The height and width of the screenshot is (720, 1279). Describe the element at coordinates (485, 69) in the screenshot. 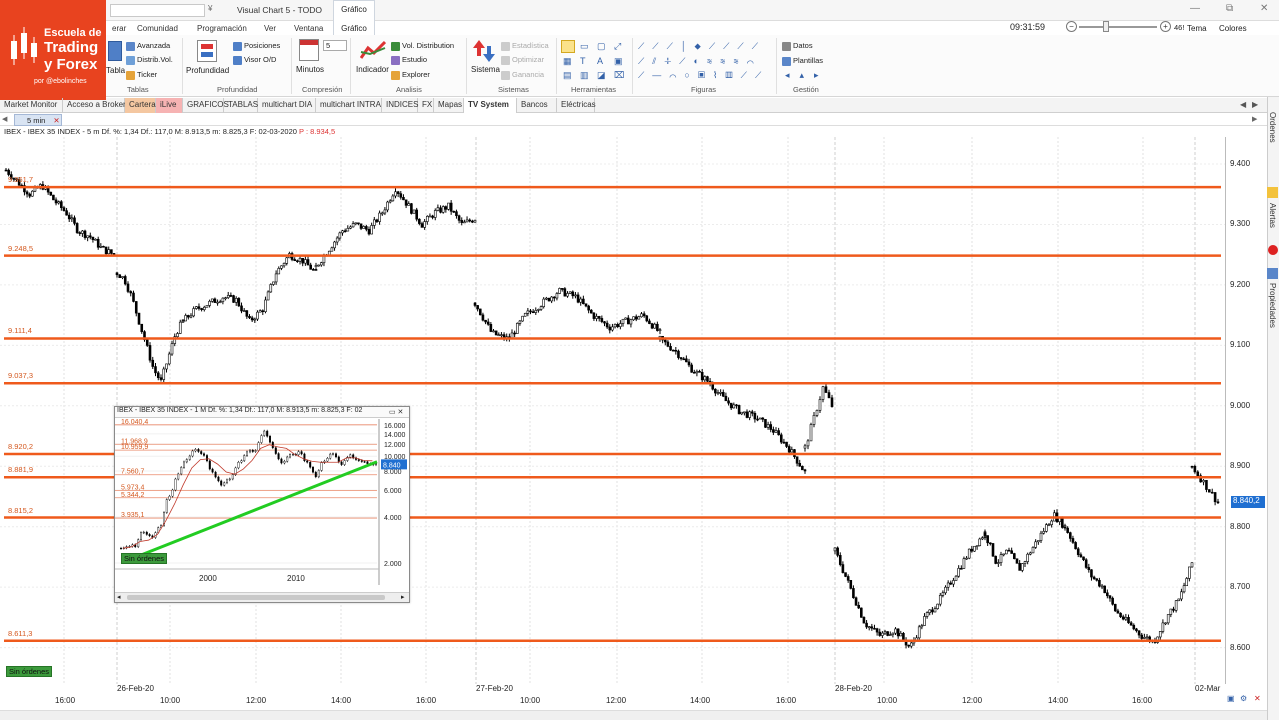

I see `sistema-button: Sistema` at that location.